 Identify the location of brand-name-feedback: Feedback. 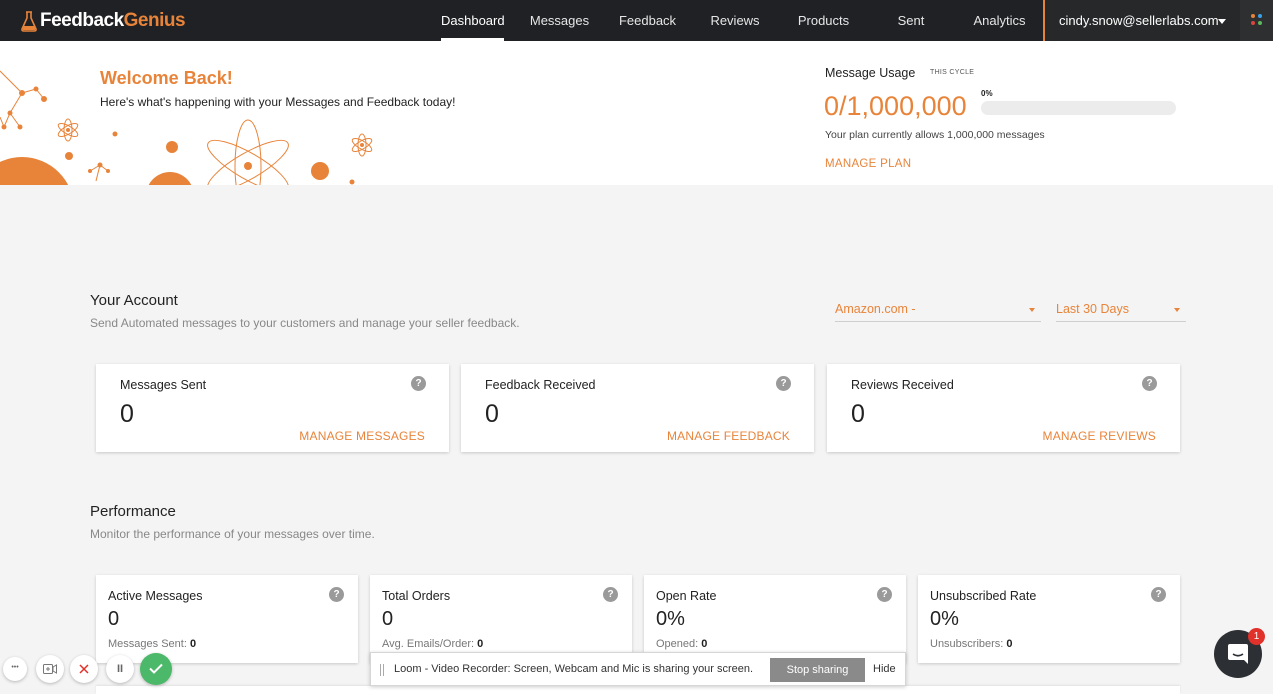
(82, 20).